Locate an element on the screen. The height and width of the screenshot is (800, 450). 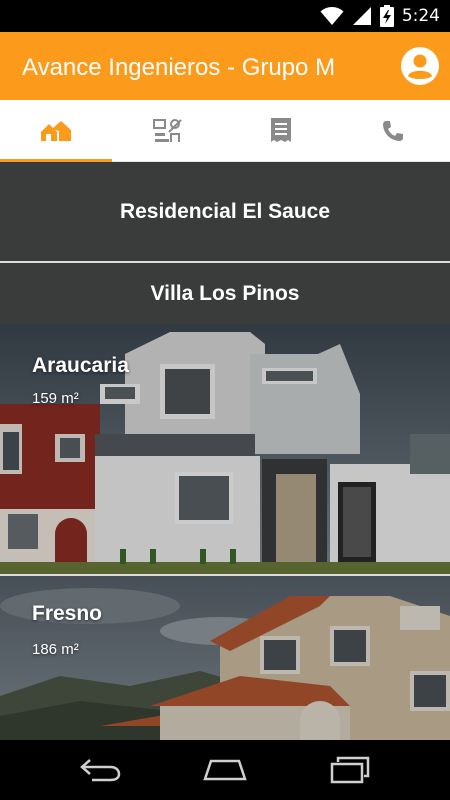
tab-contact is located at coordinates (393, 131).